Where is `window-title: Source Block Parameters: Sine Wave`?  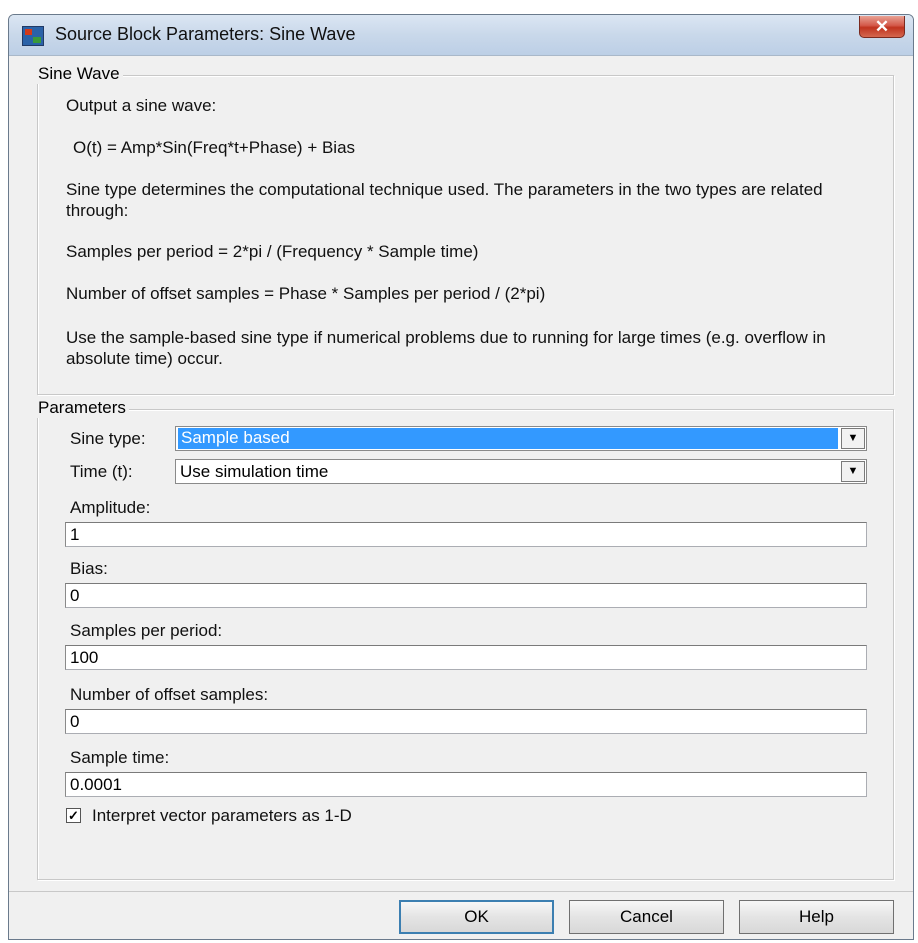 window-title: Source Block Parameters: Sine Wave is located at coordinates (205, 34).